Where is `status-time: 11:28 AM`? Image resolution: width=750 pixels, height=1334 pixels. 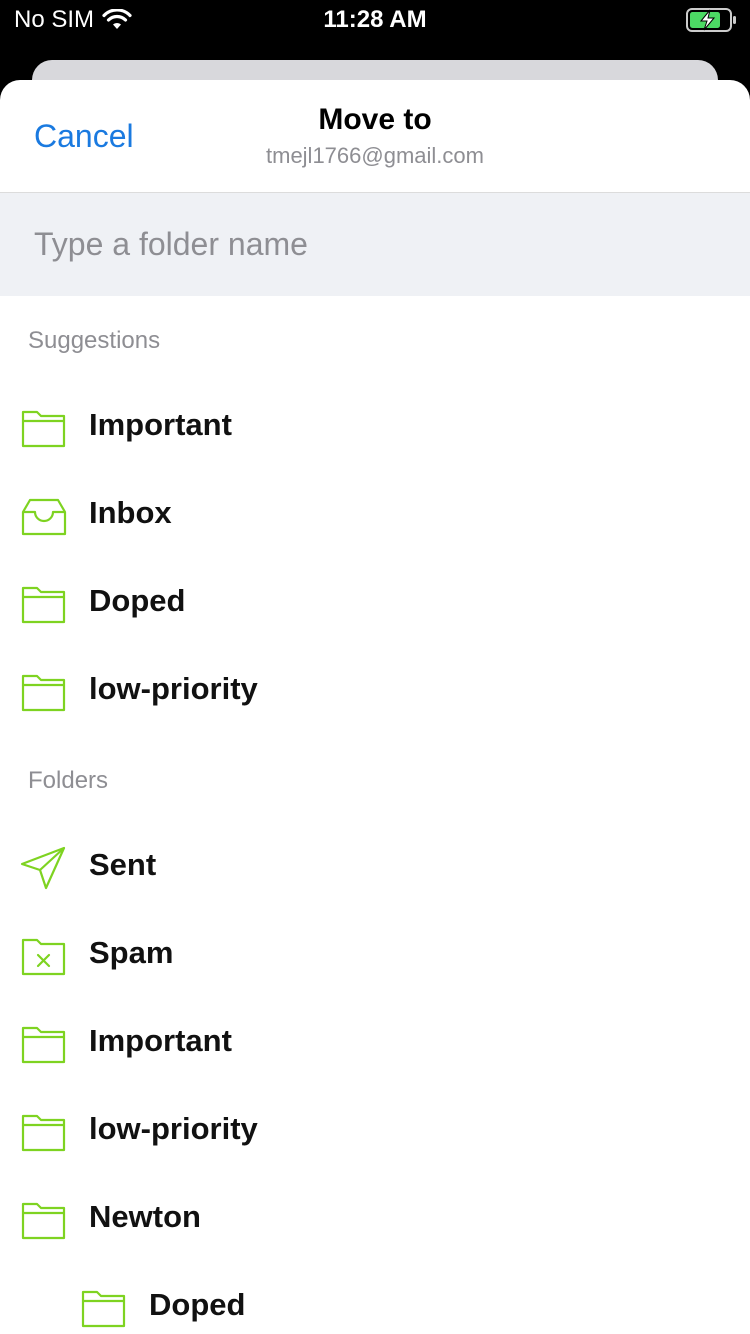
status-time: 11:28 AM is located at coordinates (375, 19).